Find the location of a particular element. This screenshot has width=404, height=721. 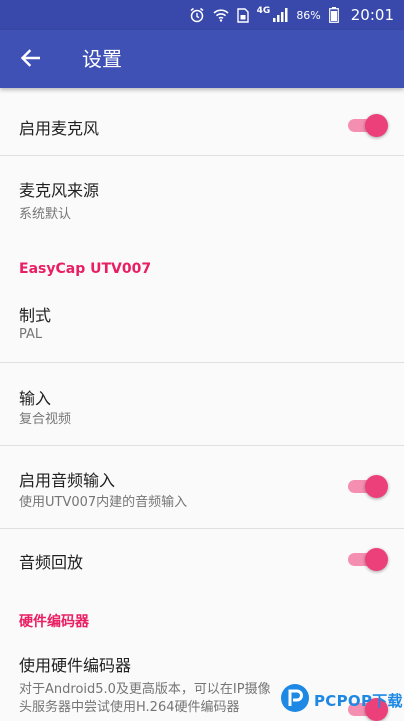

enable-mic-toggle is located at coordinates (367, 125).